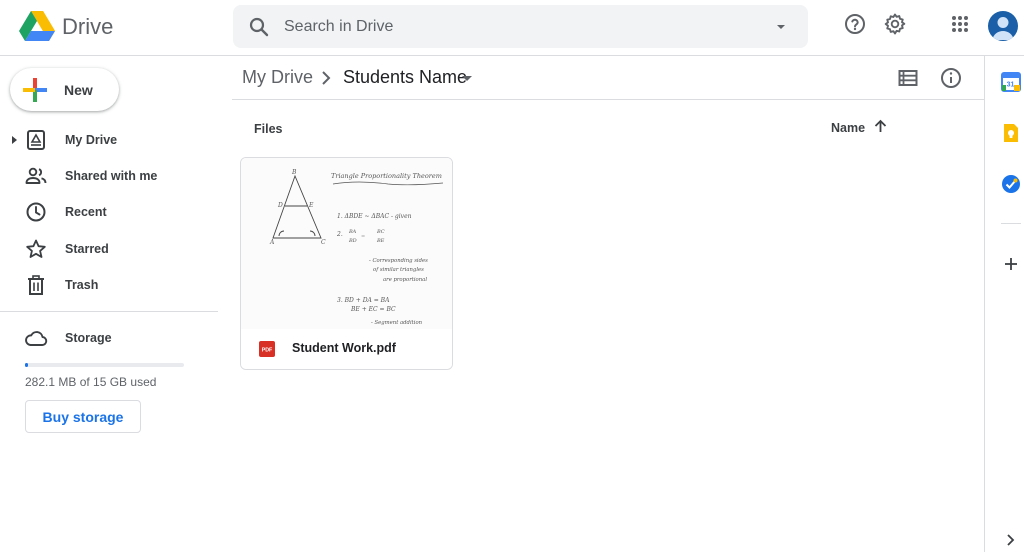 The height and width of the screenshot is (552, 1024). Describe the element at coordinates (781, 27) in the screenshot. I see `search-options-icon` at that location.